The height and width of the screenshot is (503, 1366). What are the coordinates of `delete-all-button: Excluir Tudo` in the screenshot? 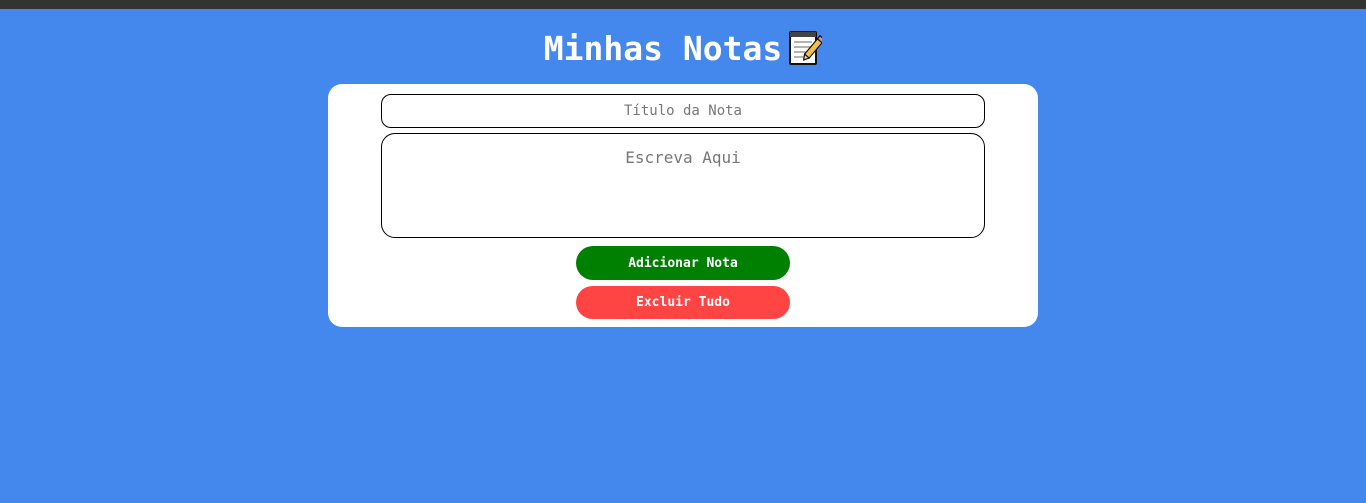 It's located at (683, 302).